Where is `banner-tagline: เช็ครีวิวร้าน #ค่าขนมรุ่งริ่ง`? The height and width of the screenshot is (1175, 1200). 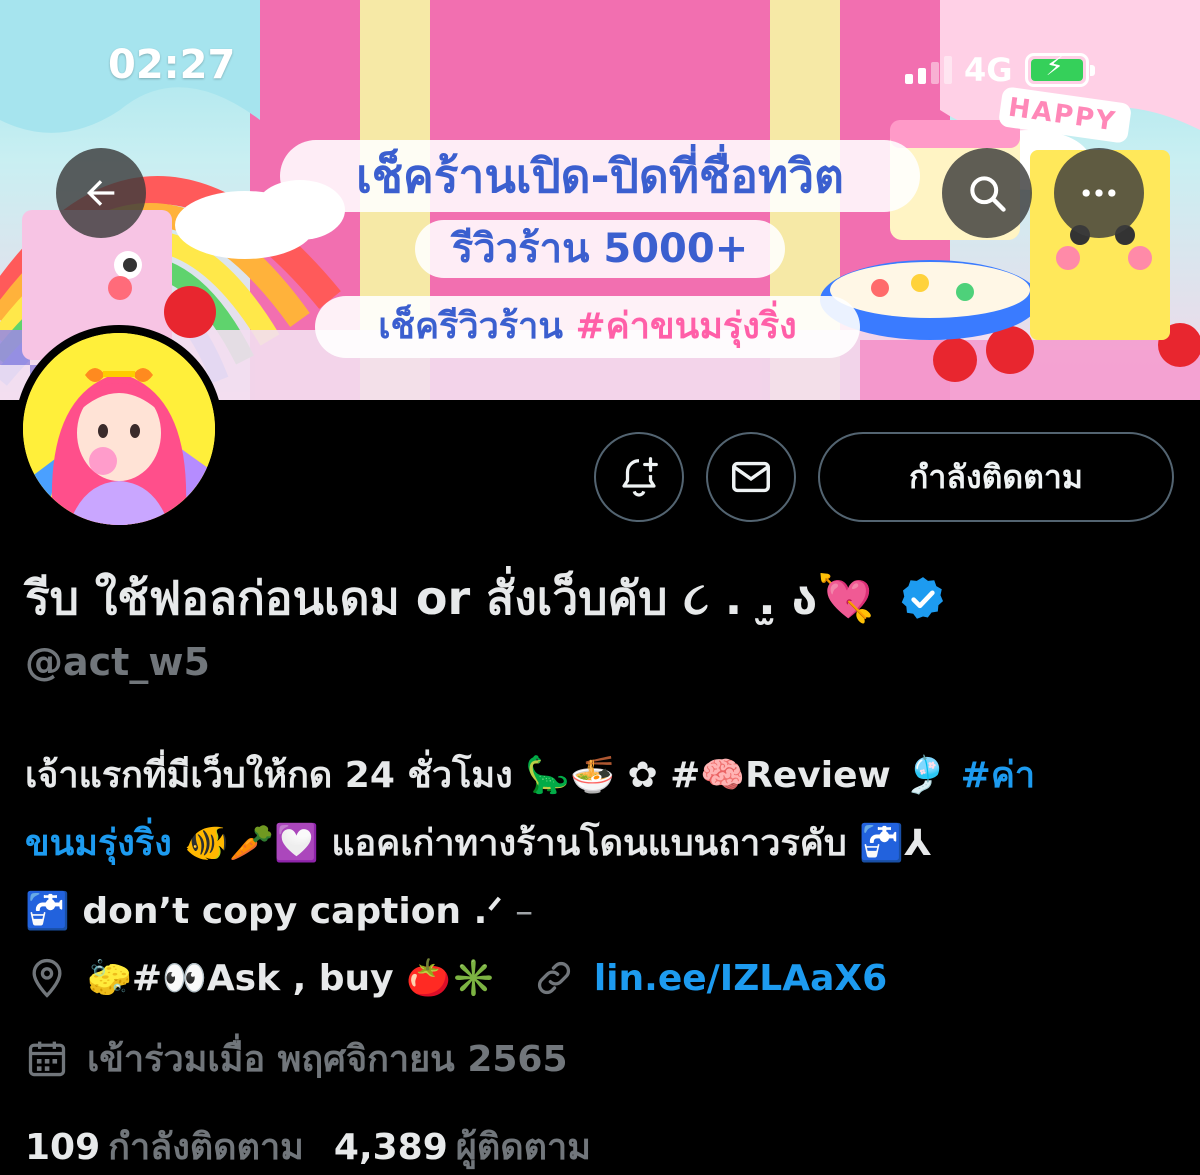 banner-tagline: เช็ครีวิวร้าน #ค่าขนมรุ่งริ่ง is located at coordinates (587, 327).